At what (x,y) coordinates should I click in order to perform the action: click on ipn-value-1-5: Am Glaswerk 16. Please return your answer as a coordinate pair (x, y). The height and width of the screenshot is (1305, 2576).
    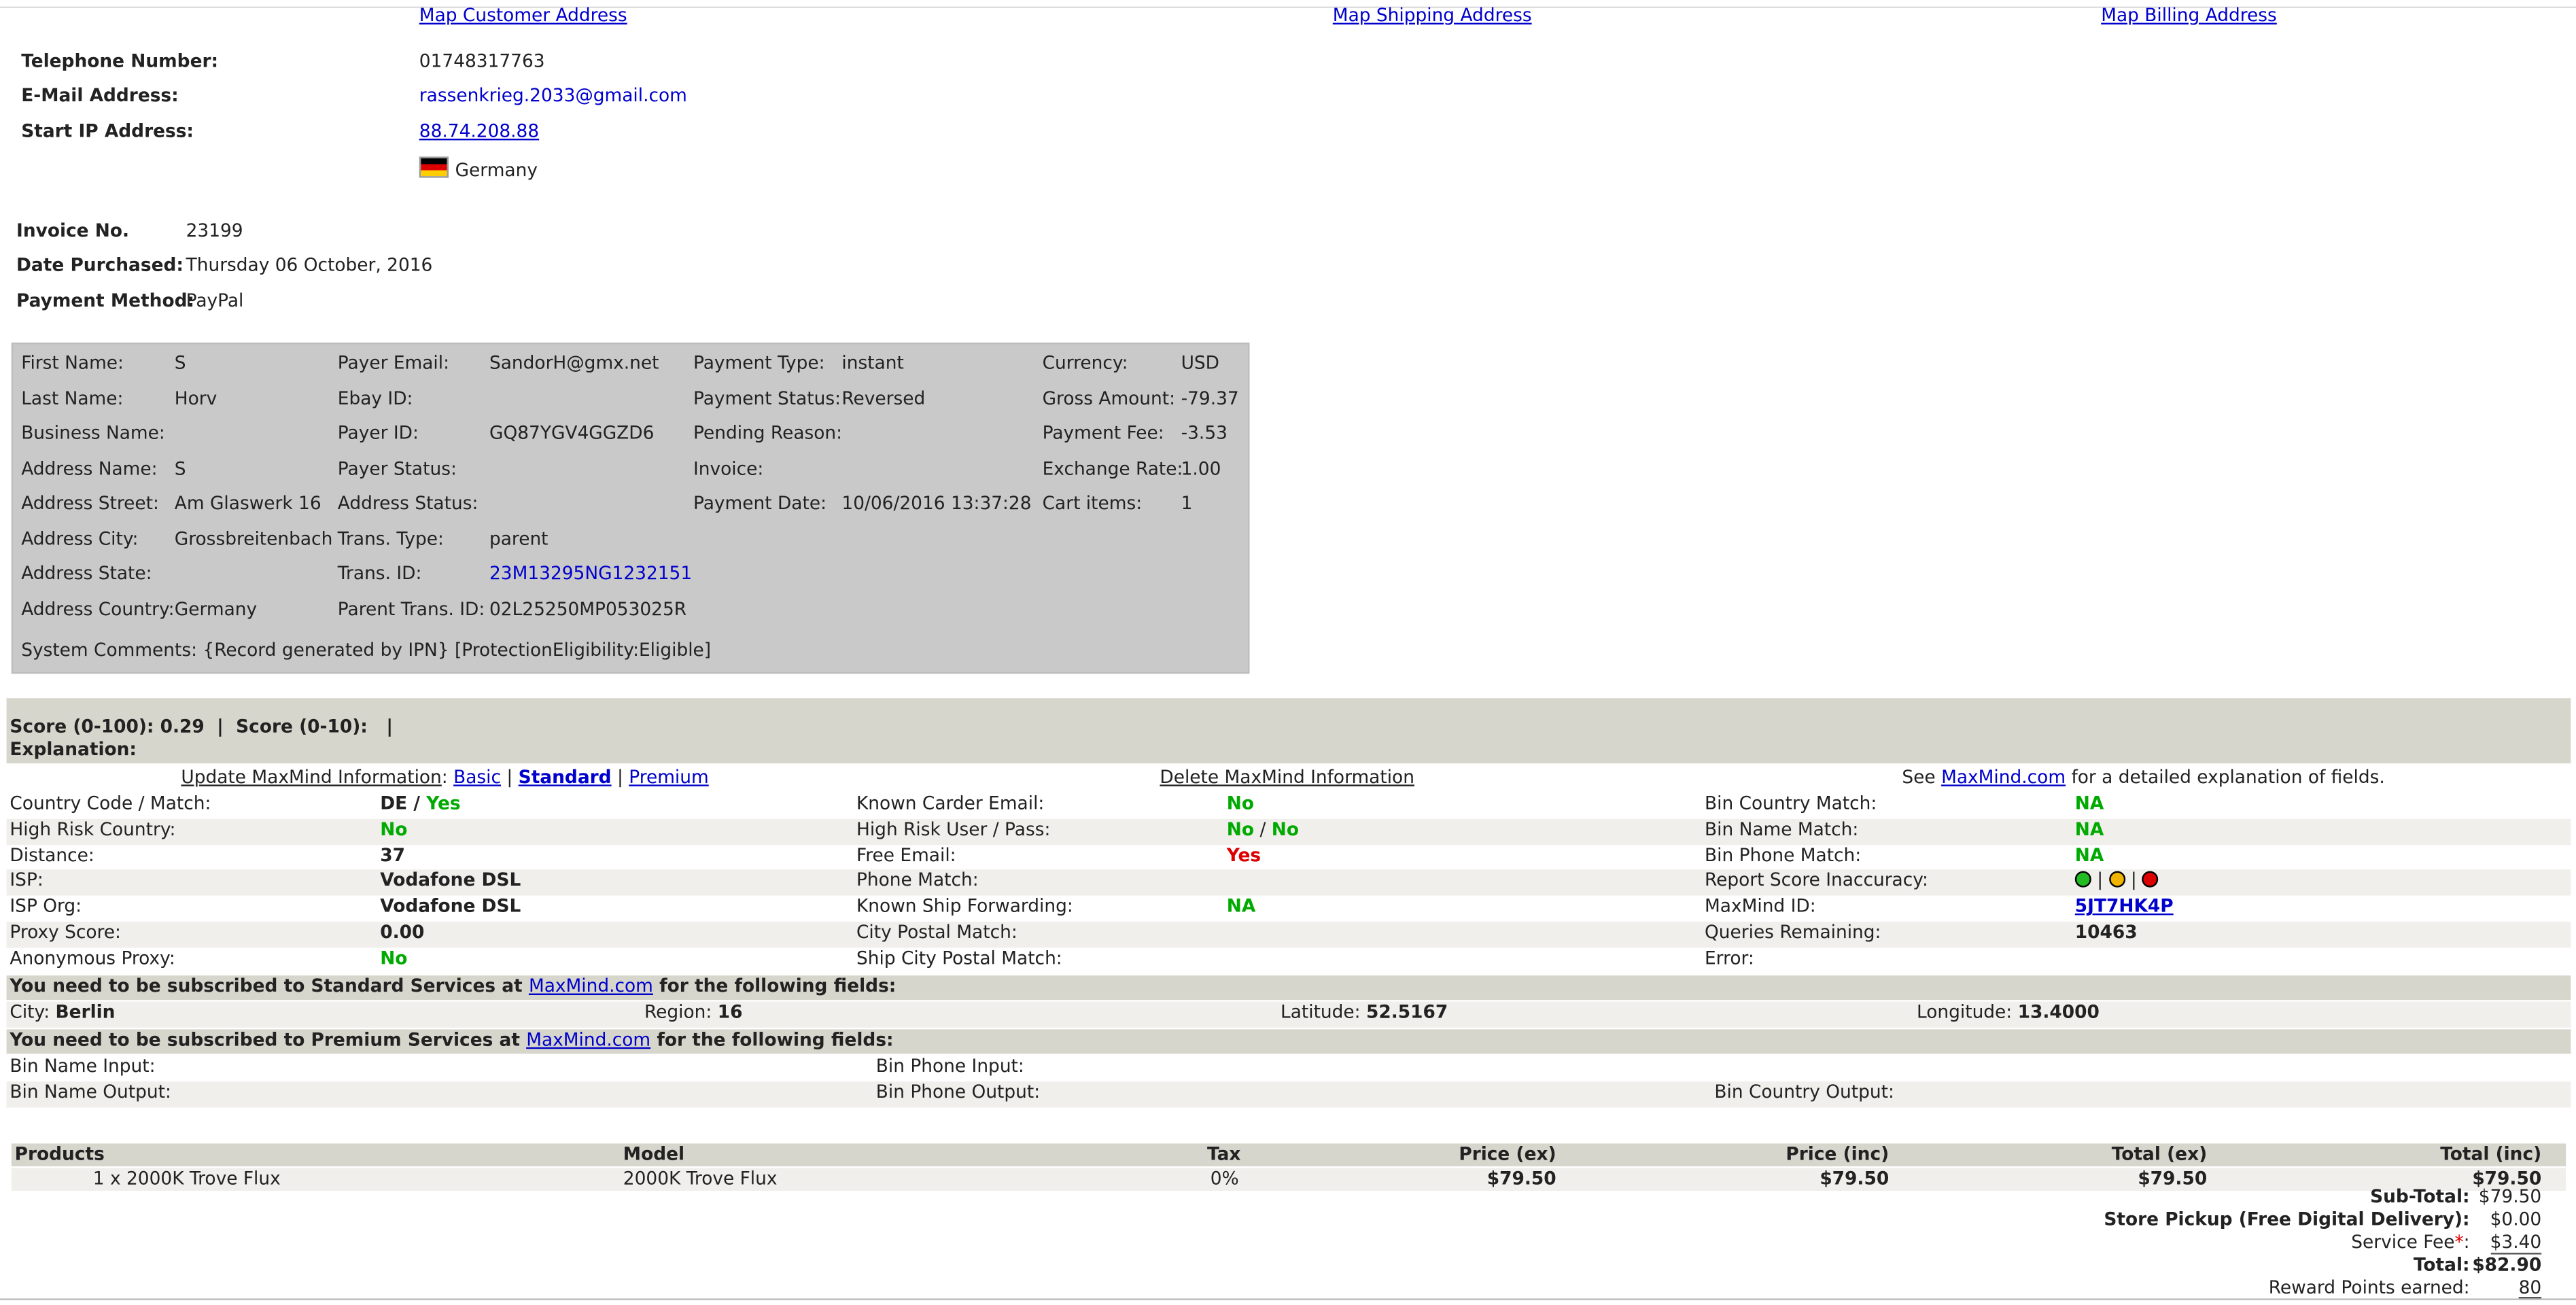
    Looking at the image, I should click on (247, 503).